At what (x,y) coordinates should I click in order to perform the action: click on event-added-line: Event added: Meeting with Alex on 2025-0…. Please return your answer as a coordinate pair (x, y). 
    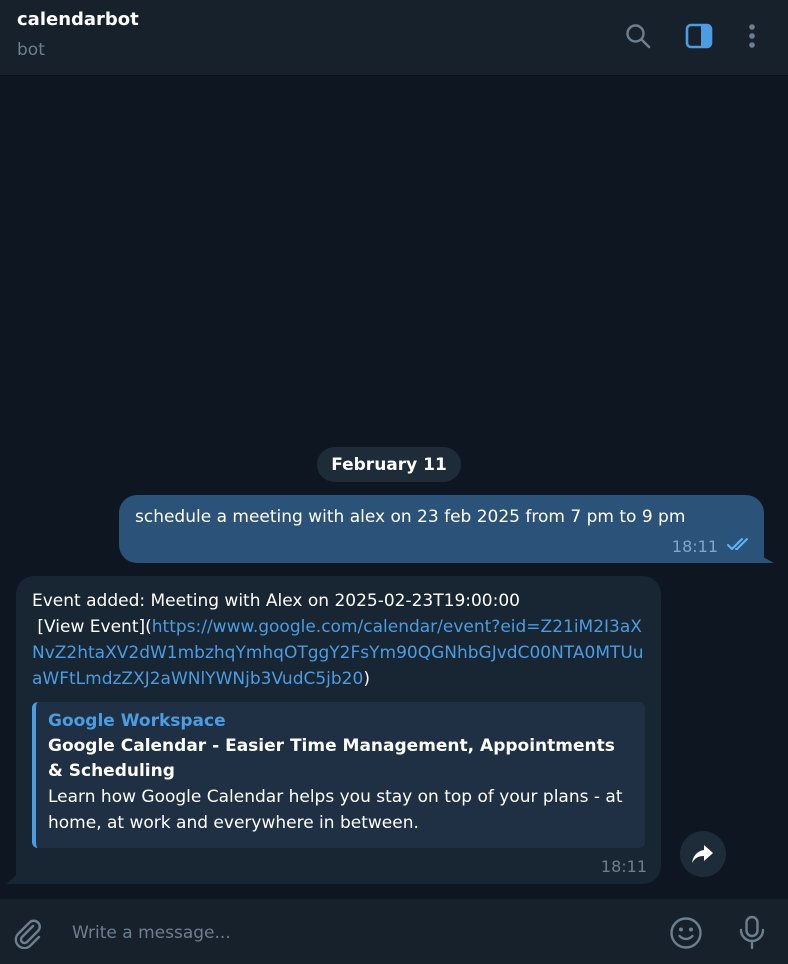
    Looking at the image, I should click on (276, 601).